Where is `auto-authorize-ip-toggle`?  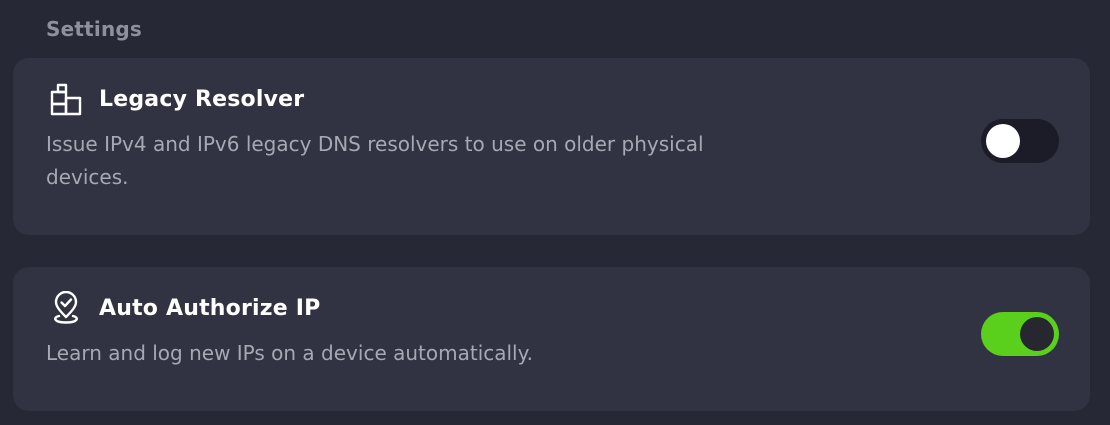
auto-authorize-ip-toggle is located at coordinates (1020, 334).